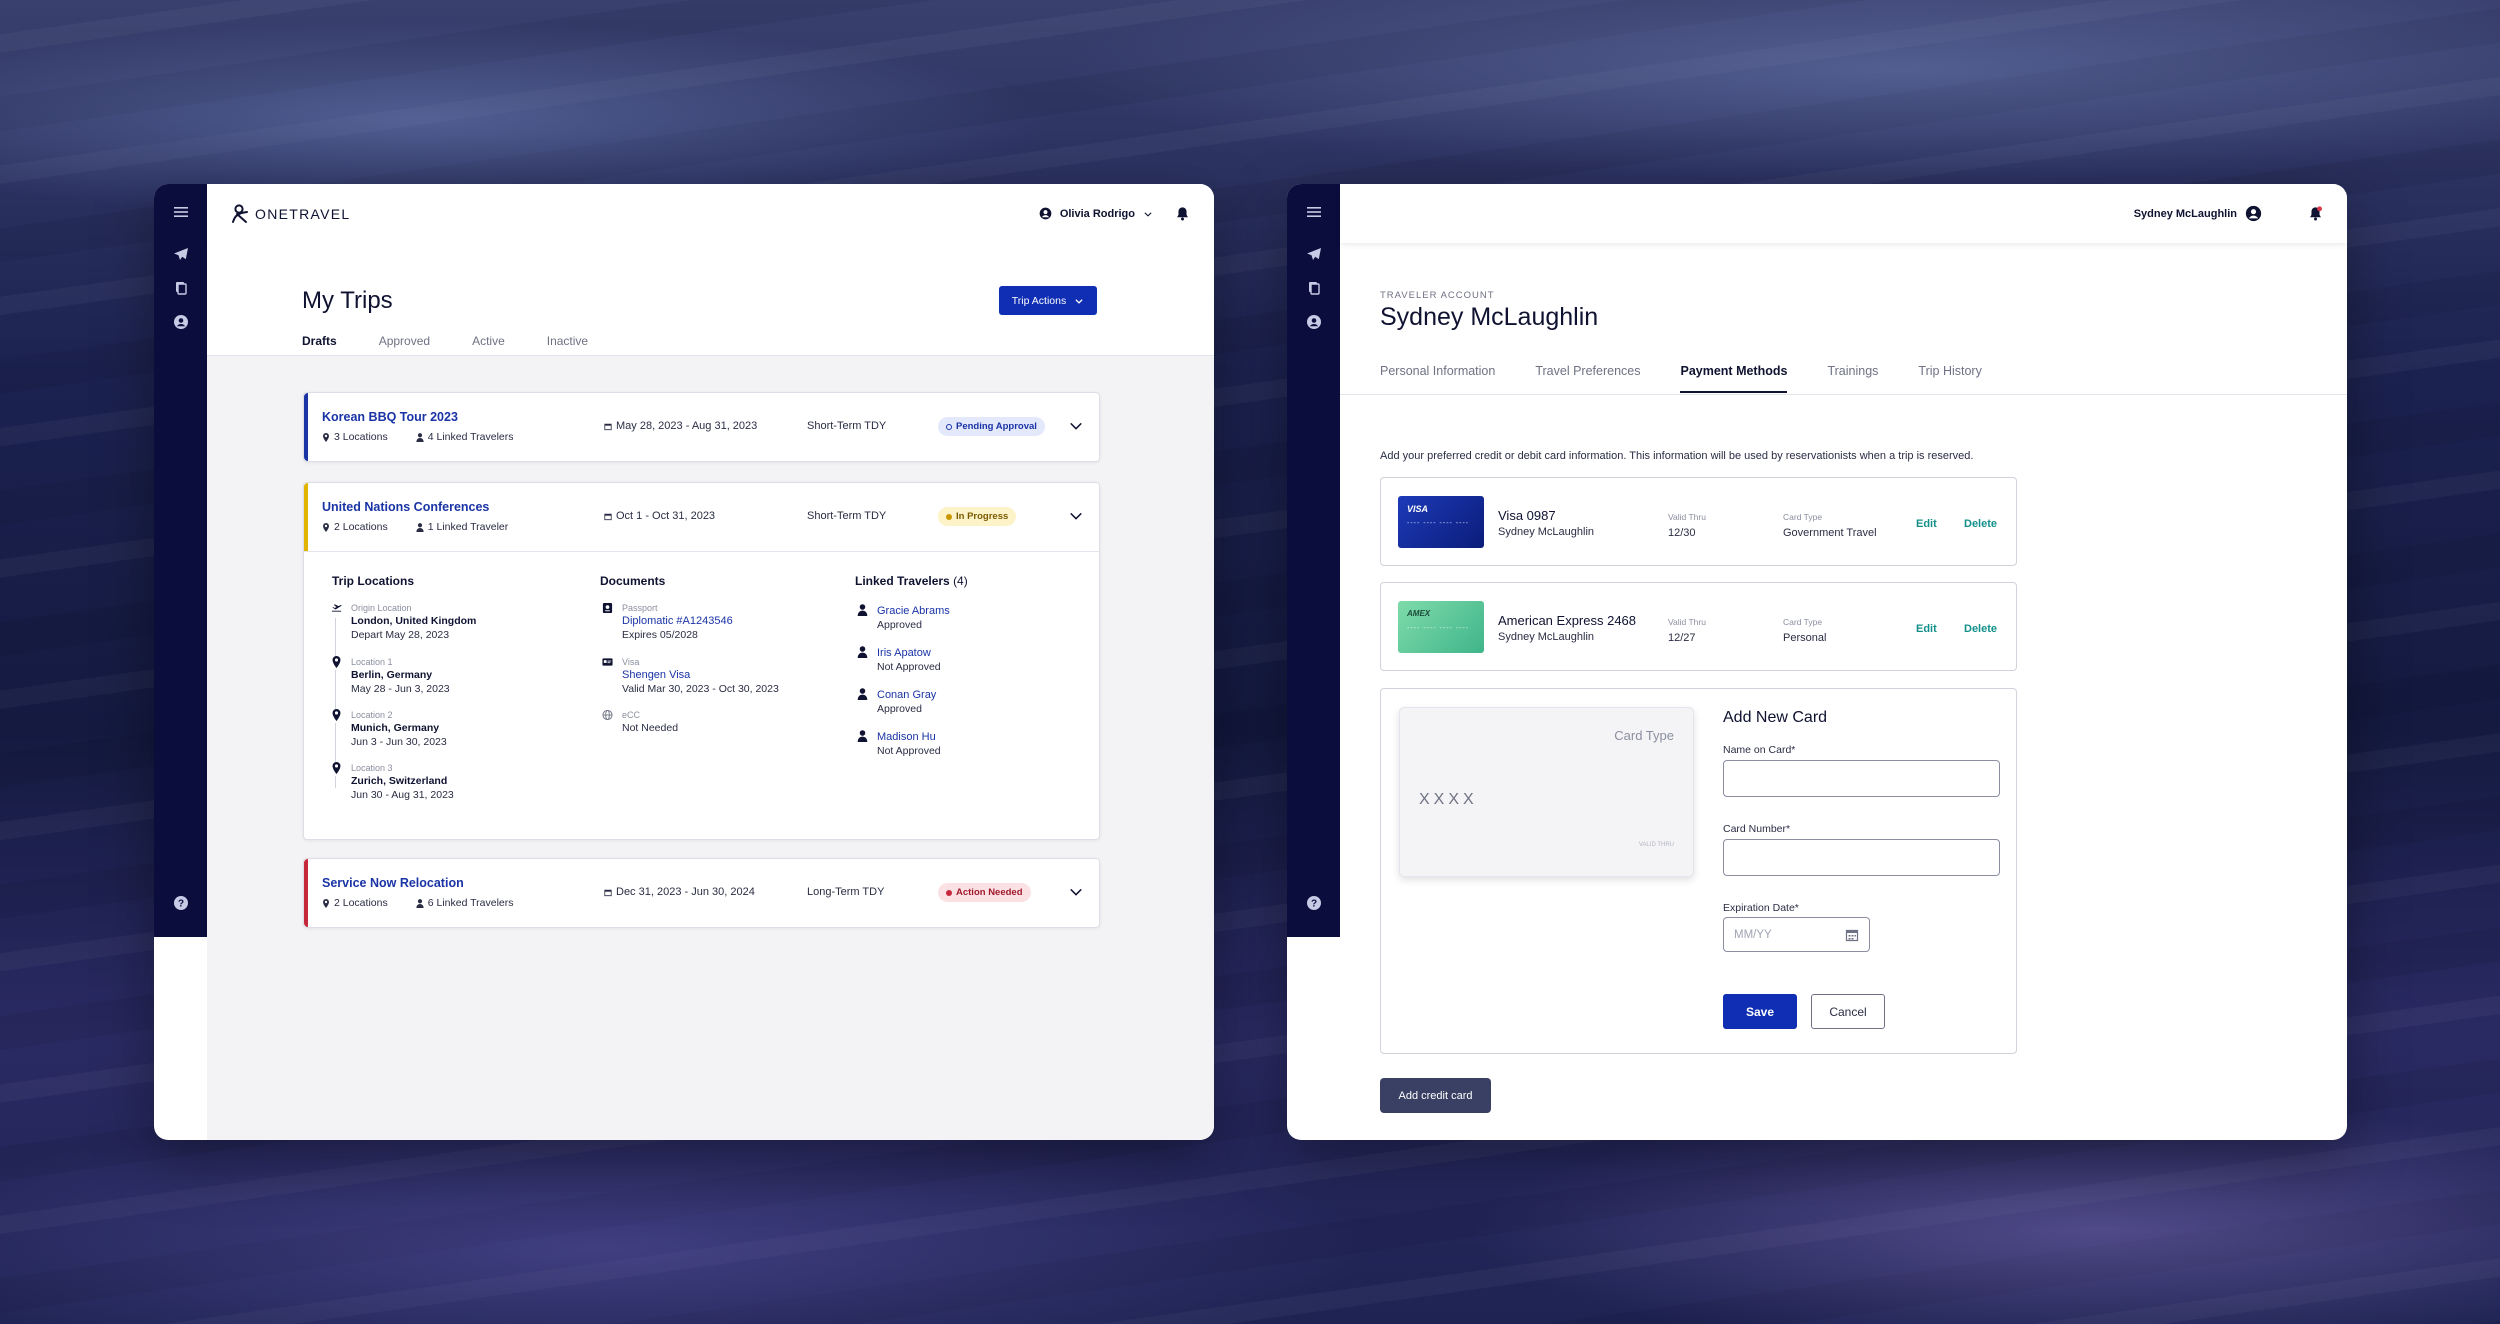  Describe the element at coordinates (710, 213) in the screenshot. I see `top-bar: ONETRAVEL Olivia Rodrigo` at that location.